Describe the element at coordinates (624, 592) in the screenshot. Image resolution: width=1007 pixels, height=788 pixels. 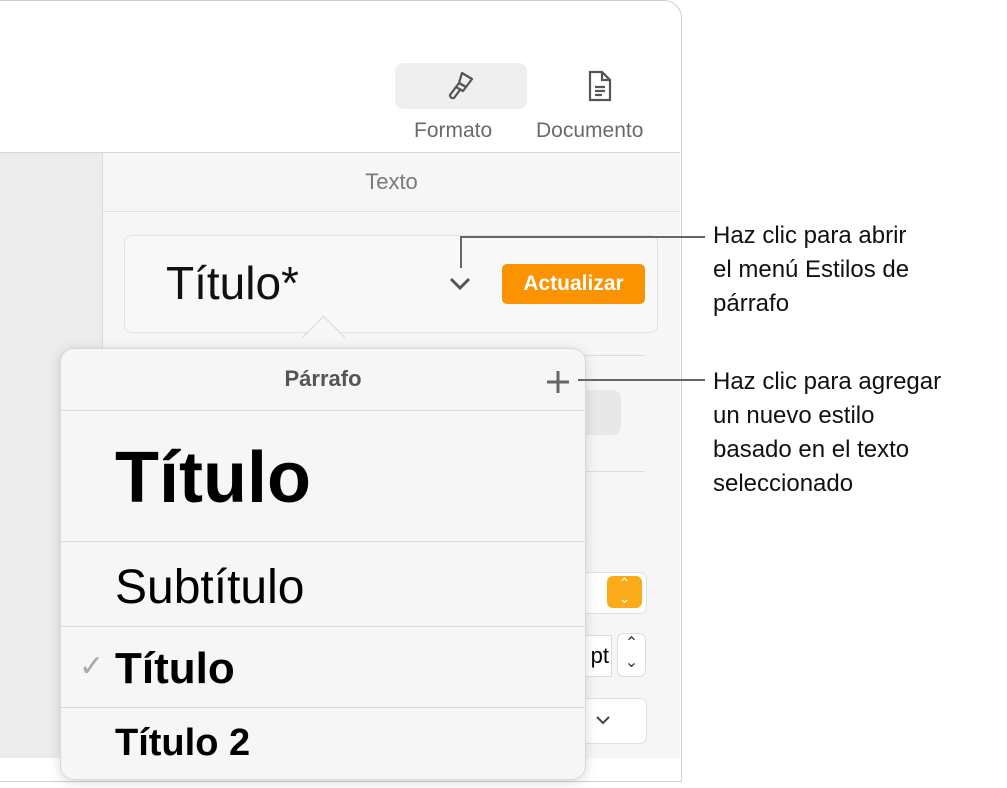
I see `updown-icon: ⌃ ⌄` at that location.